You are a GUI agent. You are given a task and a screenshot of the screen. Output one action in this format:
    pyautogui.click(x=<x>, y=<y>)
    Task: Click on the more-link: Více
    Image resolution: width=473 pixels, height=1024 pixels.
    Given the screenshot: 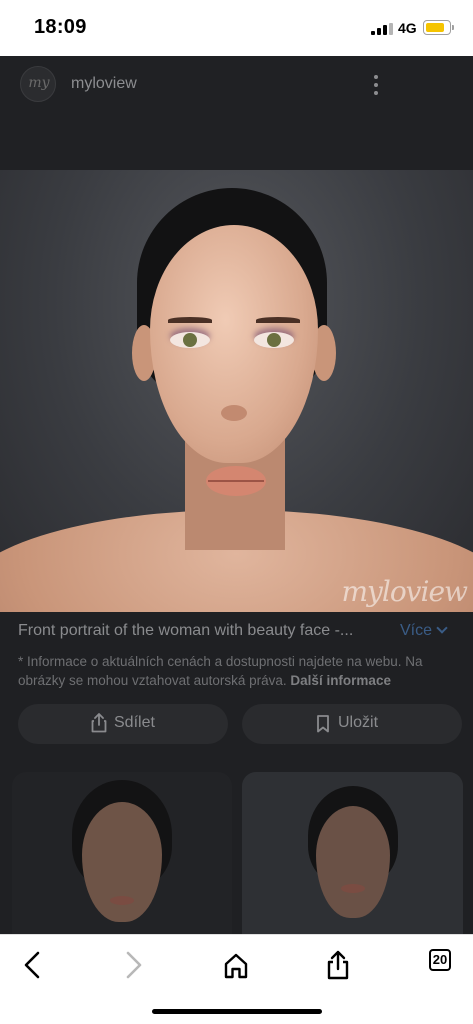 What is the action you would take?
    pyautogui.click(x=424, y=631)
    